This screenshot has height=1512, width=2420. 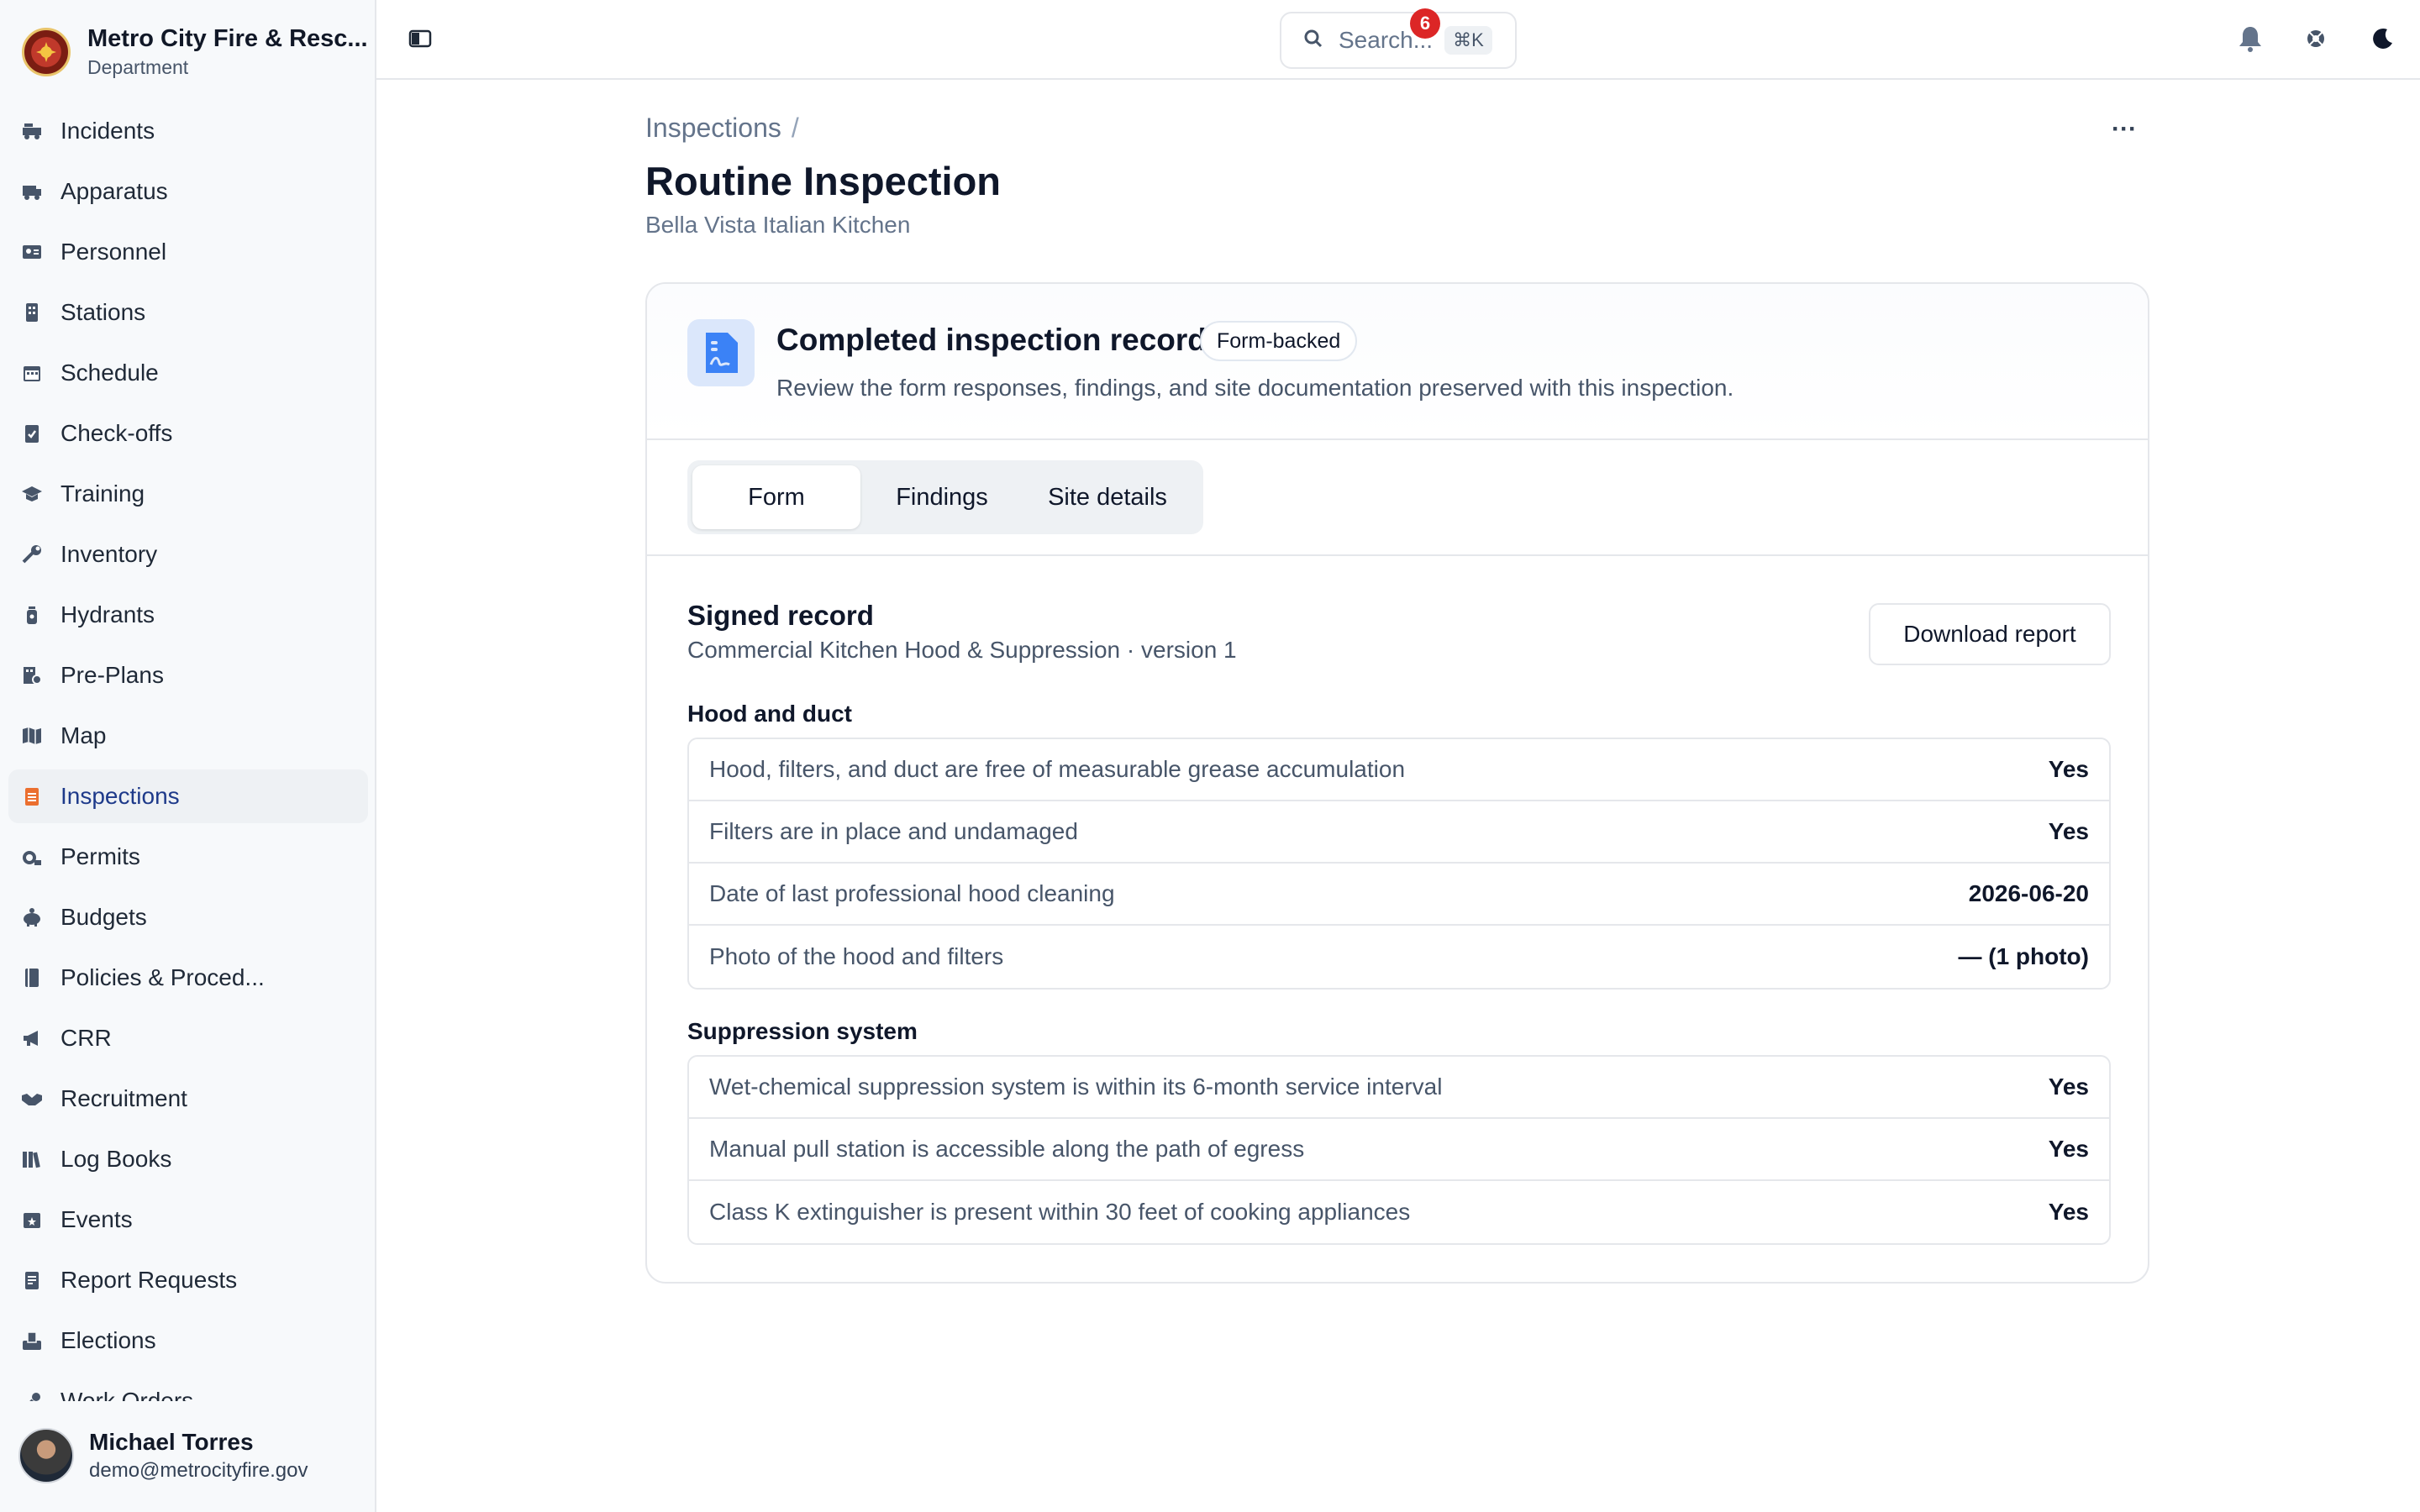 What do you see at coordinates (188, 252) in the screenshot?
I see `sidebar-item-personnel: Personnel` at bounding box center [188, 252].